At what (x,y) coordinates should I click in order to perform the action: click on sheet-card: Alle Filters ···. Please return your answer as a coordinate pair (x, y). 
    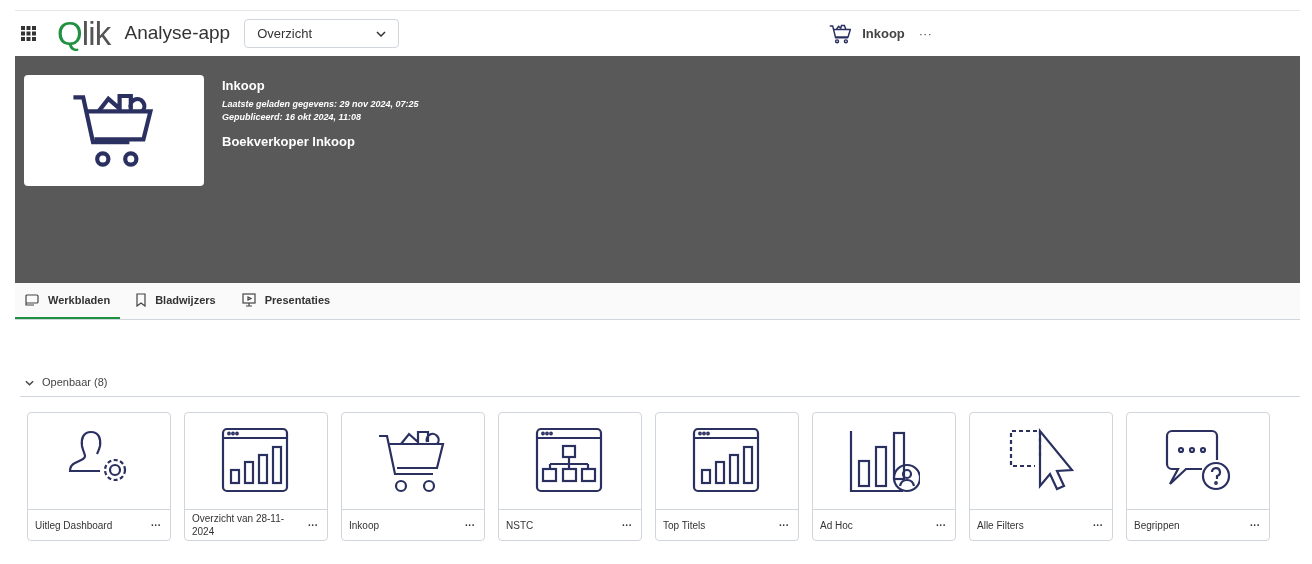
    Looking at the image, I should click on (1041, 476).